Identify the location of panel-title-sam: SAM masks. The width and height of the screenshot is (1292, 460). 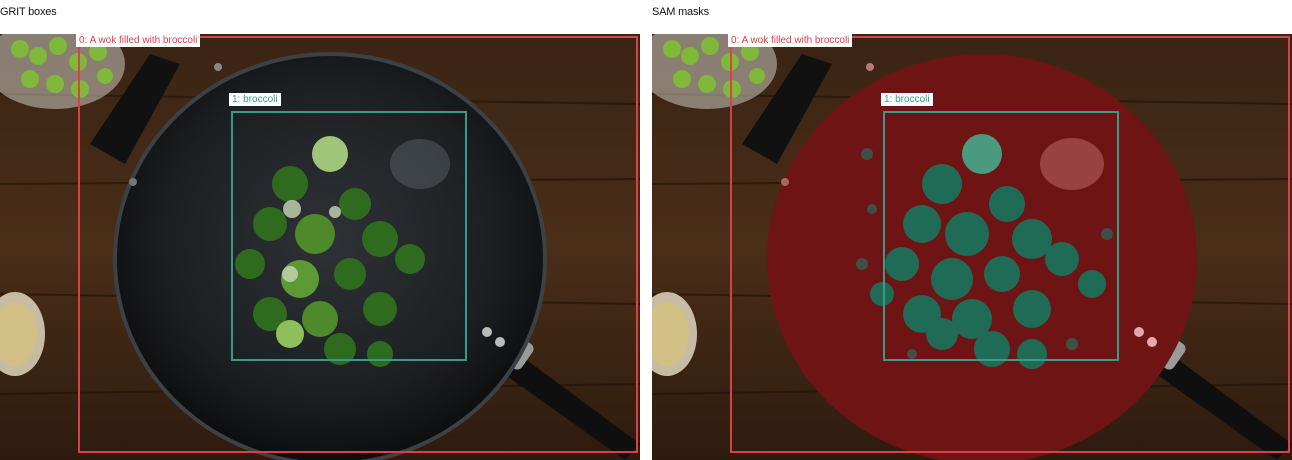
(680, 12).